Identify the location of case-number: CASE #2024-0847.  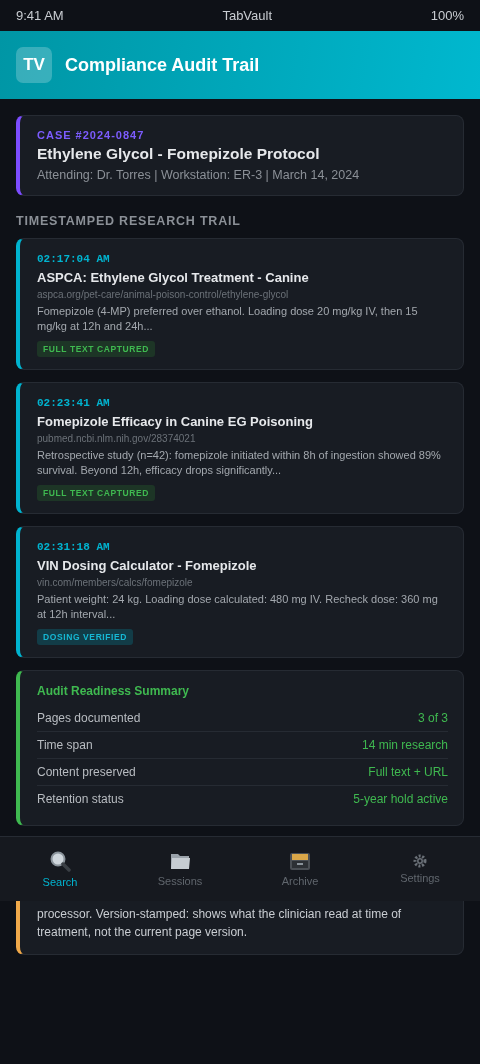
(91, 135).